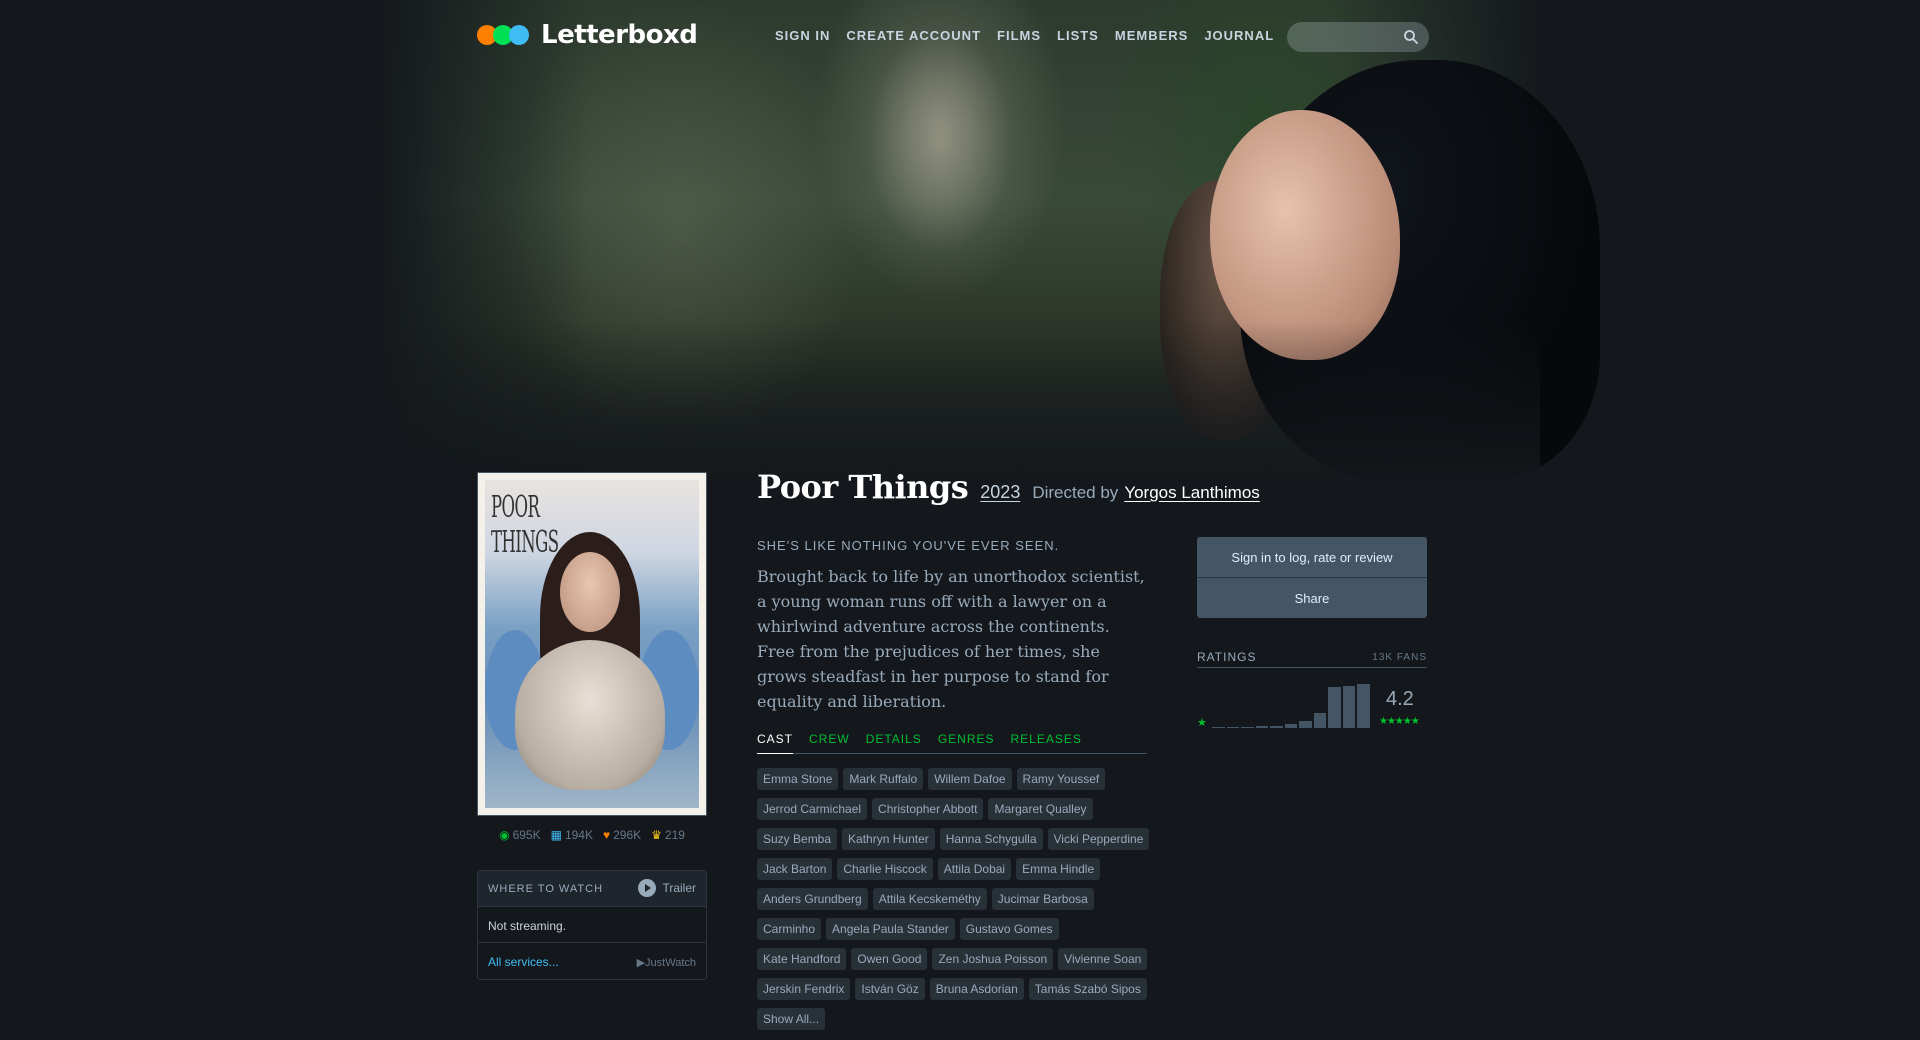 The width and height of the screenshot is (1920, 1040). What do you see at coordinates (970, 779) in the screenshot?
I see `cast-chip: Willem Dafoe` at bounding box center [970, 779].